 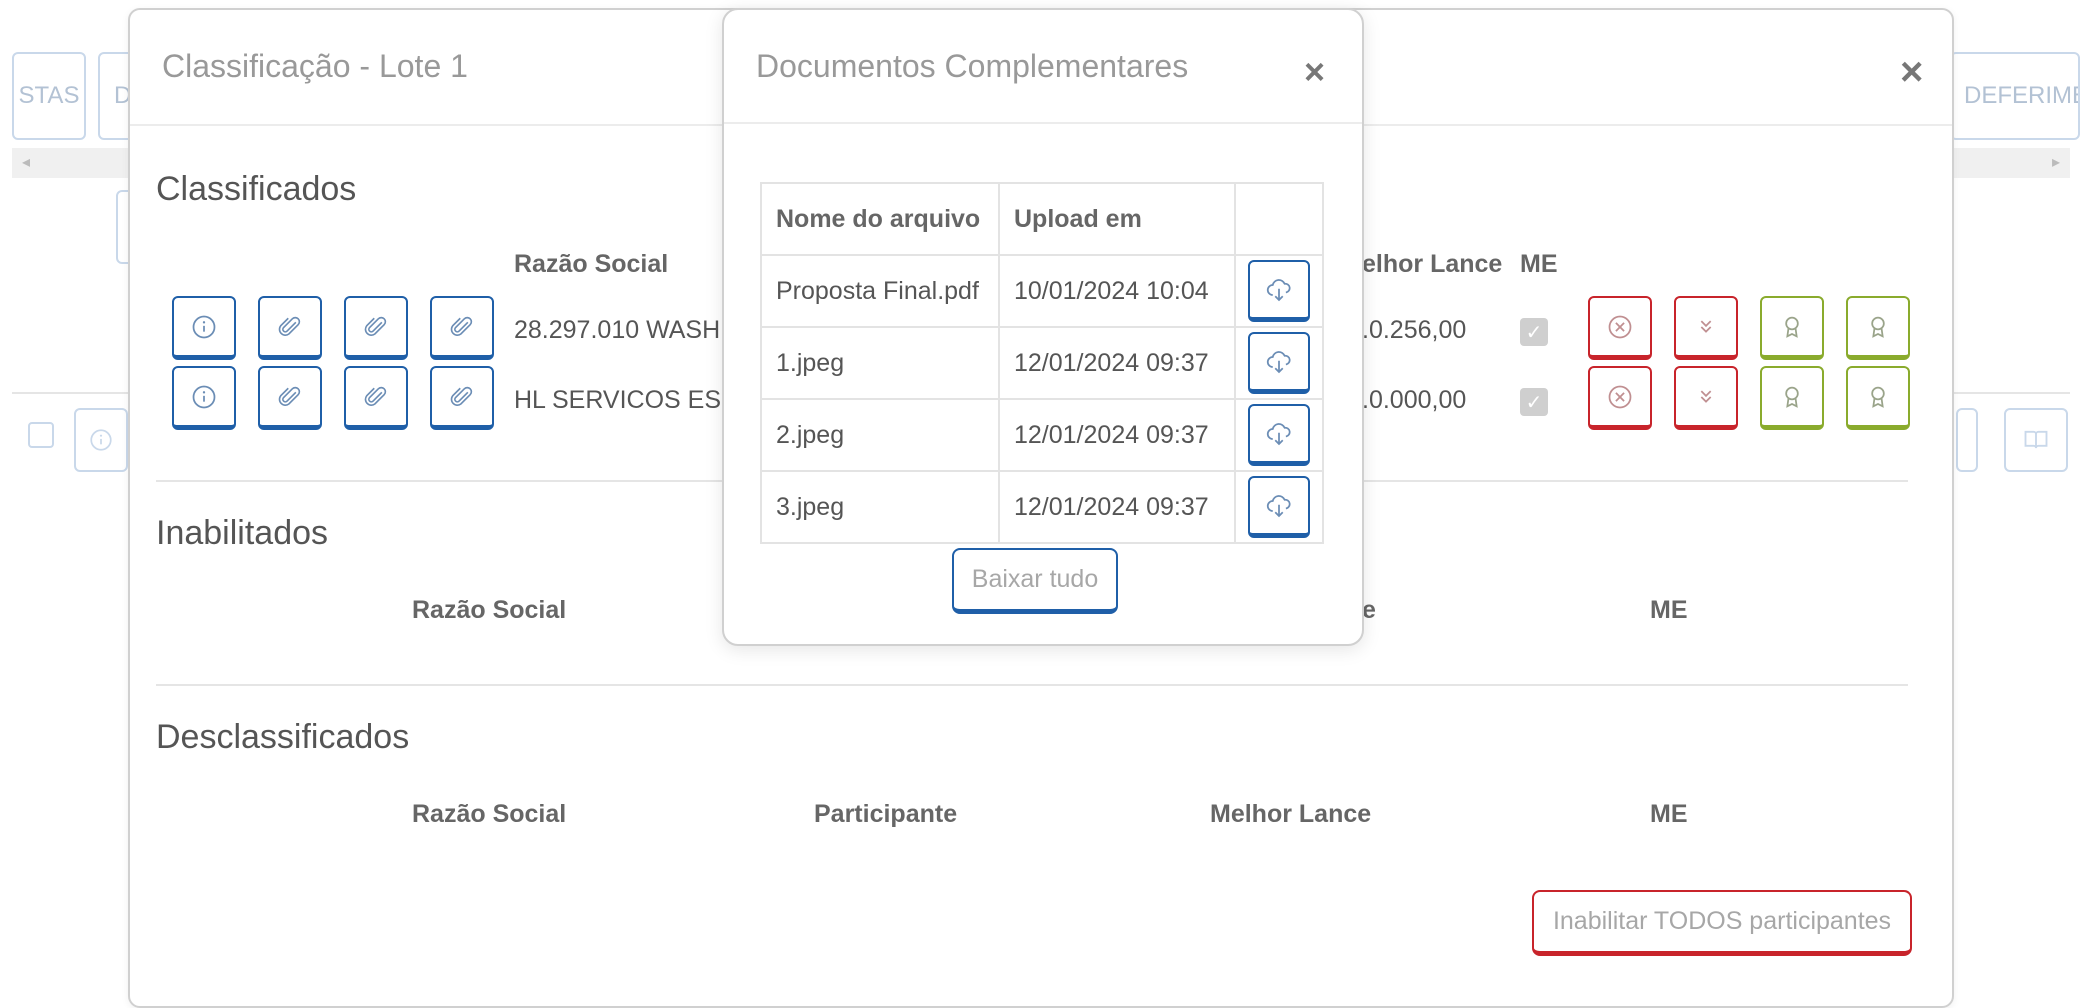 I want to click on column-header-melhor-lance: elhor Lance, so click(x=1432, y=264).